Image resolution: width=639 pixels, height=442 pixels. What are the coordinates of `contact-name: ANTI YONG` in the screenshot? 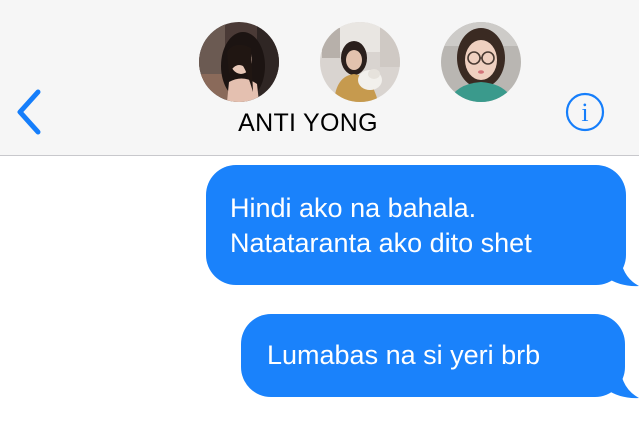 It's located at (308, 123).